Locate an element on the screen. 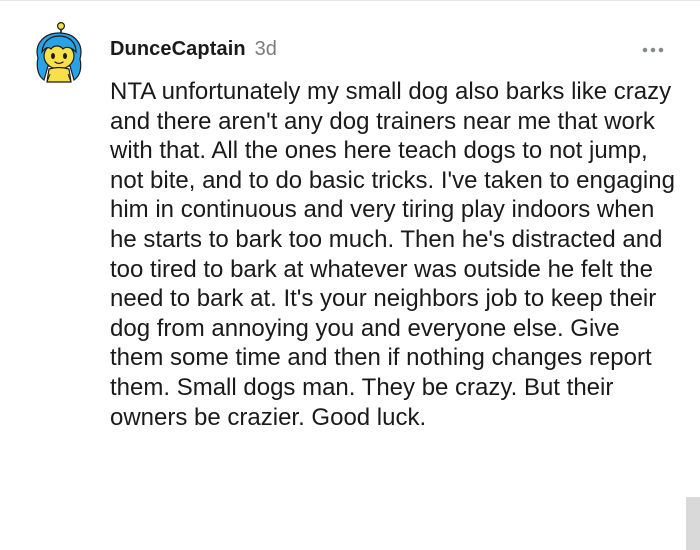 The image size is (700, 550). snoo-avatar-icon is located at coordinates (59, 52).